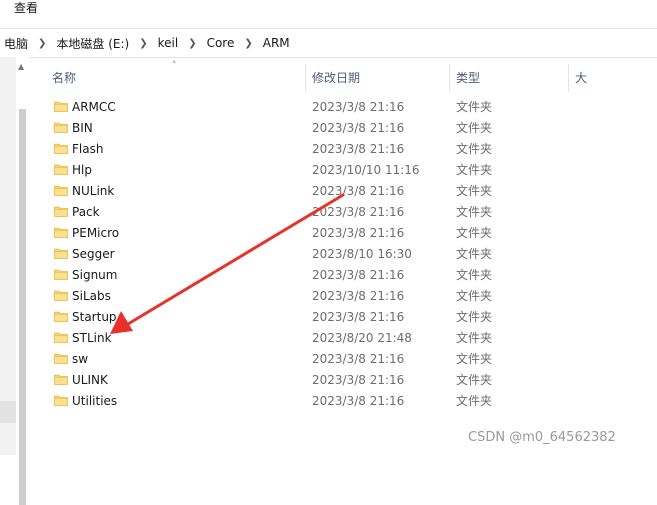 The image size is (657, 505). Describe the element at coordinates (93, 191) in the screenshot. I see `file-name: NULink` at that location.